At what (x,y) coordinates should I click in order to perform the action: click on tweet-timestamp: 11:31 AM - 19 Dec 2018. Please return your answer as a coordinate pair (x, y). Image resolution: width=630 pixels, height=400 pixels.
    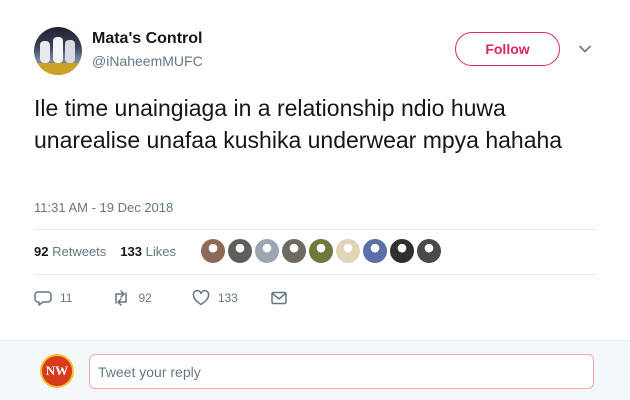
    Looking at the image, I should click on (103, 207).